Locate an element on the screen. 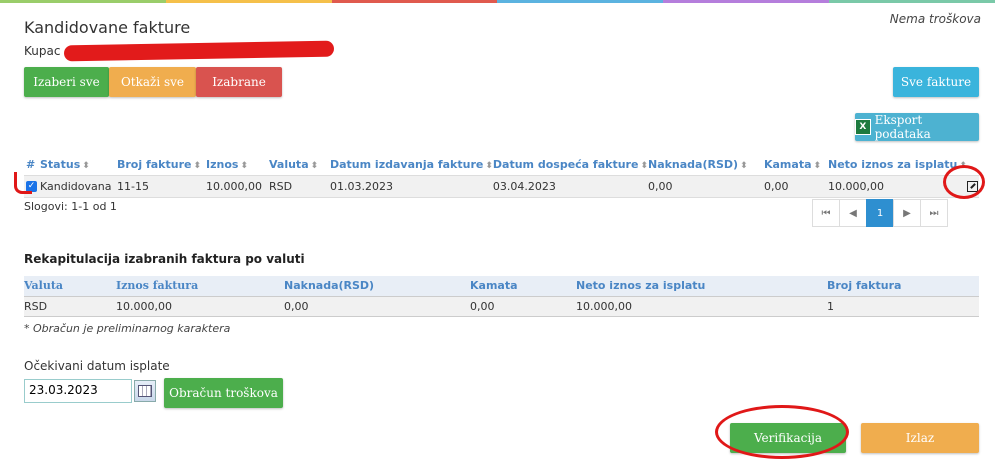 The width and height of the screenshot is (995, 459). cancel-all-button: Otkaži sve is located at coordinates (152, 82).